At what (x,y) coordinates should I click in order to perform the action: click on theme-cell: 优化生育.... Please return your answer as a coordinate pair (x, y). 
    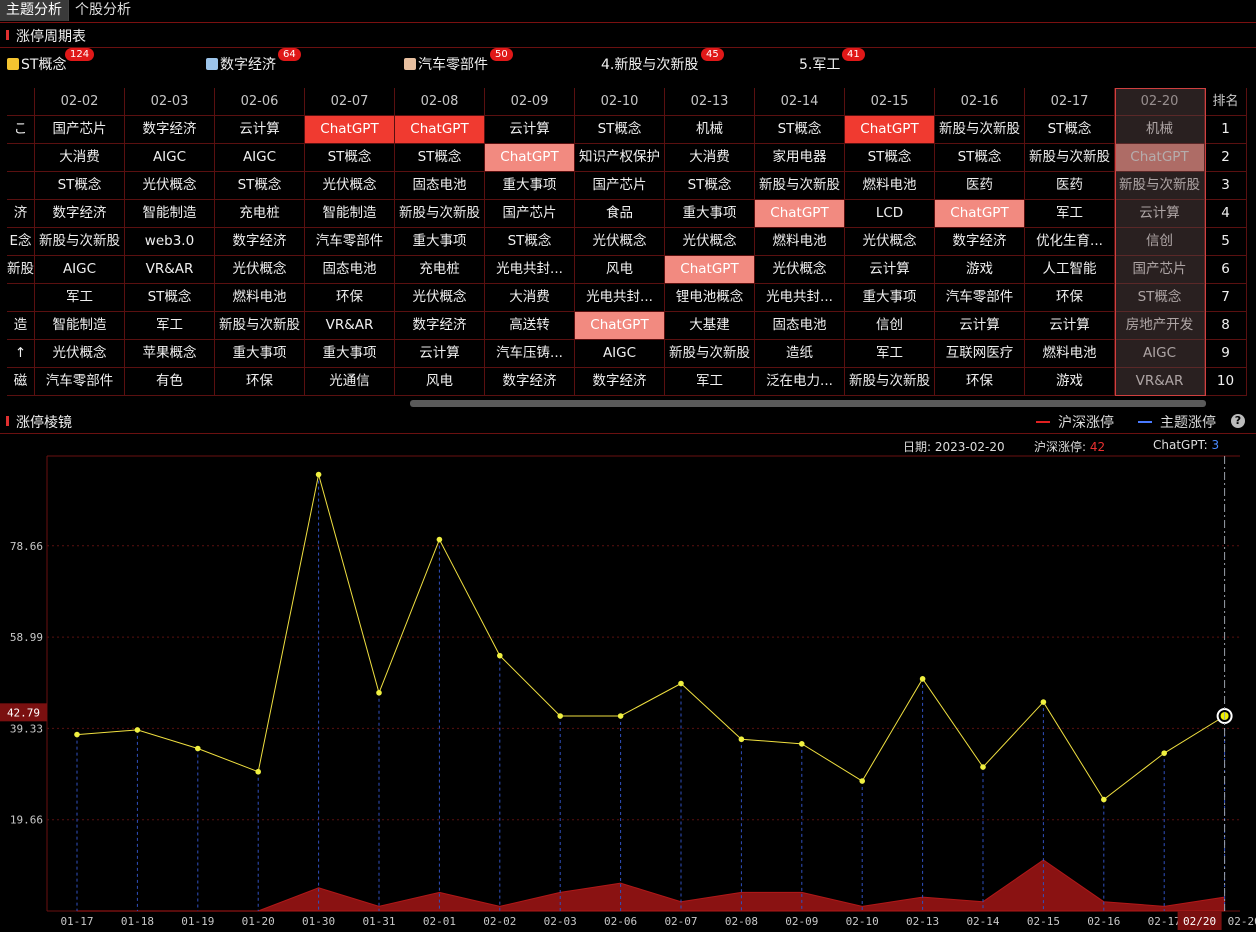
    Looking at the image, I should click on (1070, 242).